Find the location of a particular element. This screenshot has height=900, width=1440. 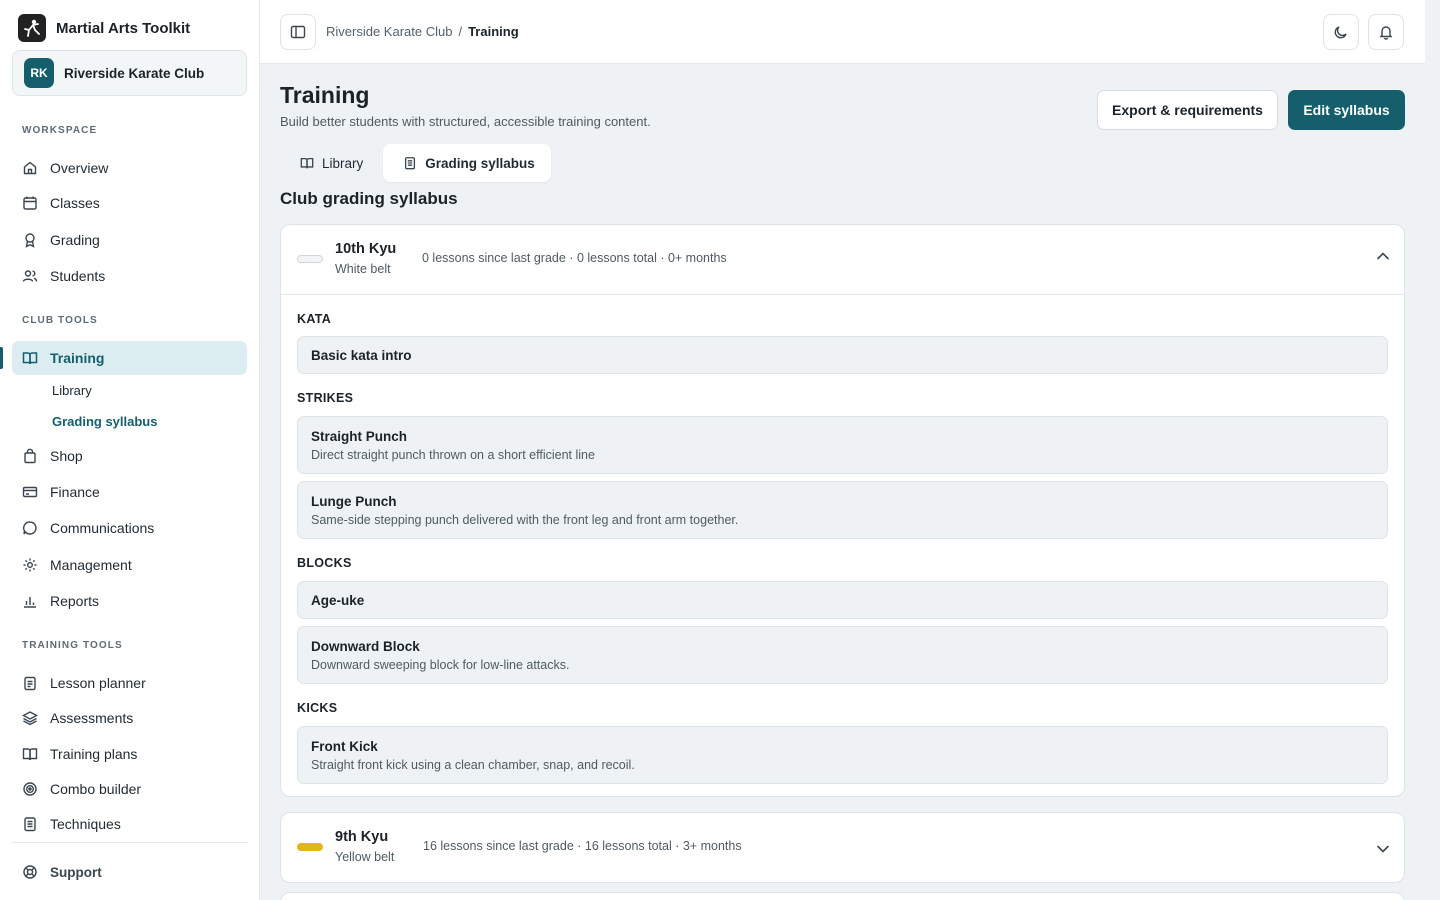

sidebar-item-management: Management is located at coordinates (129, 565).